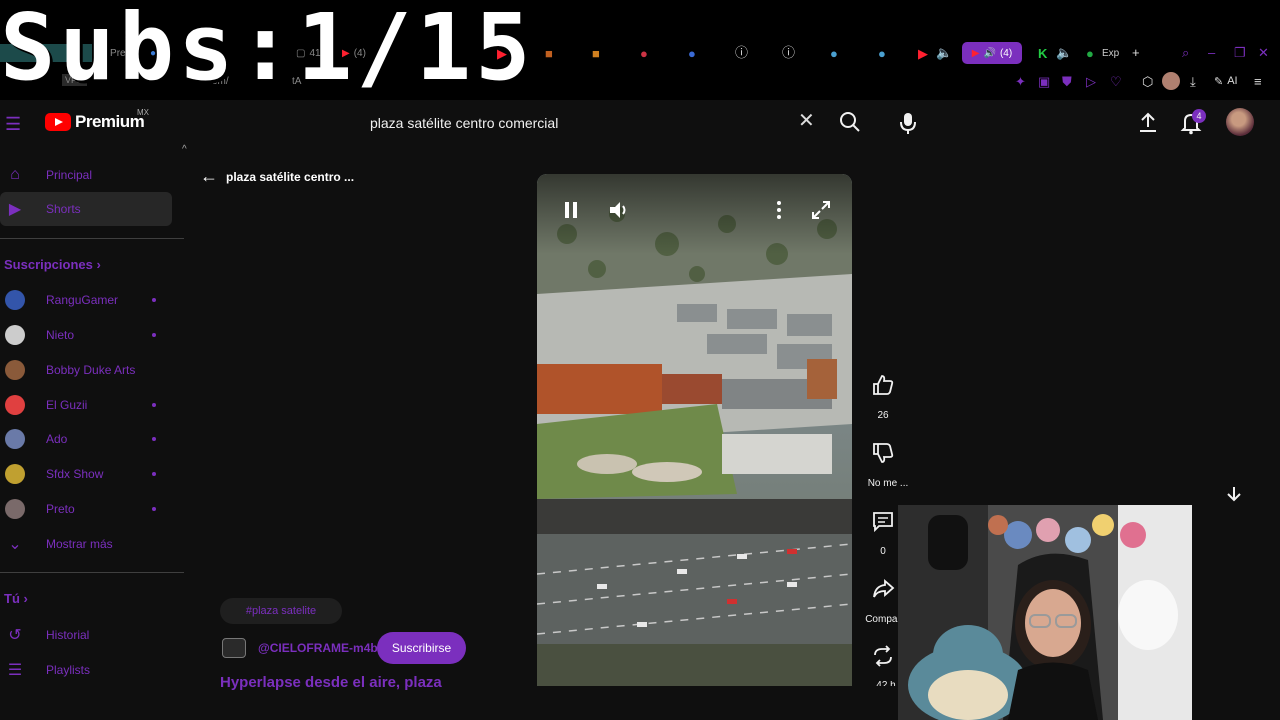 This screenshot has height=720, width=1280. I want to click on sidebar-item-subscription: Ado, so click(86, 439).